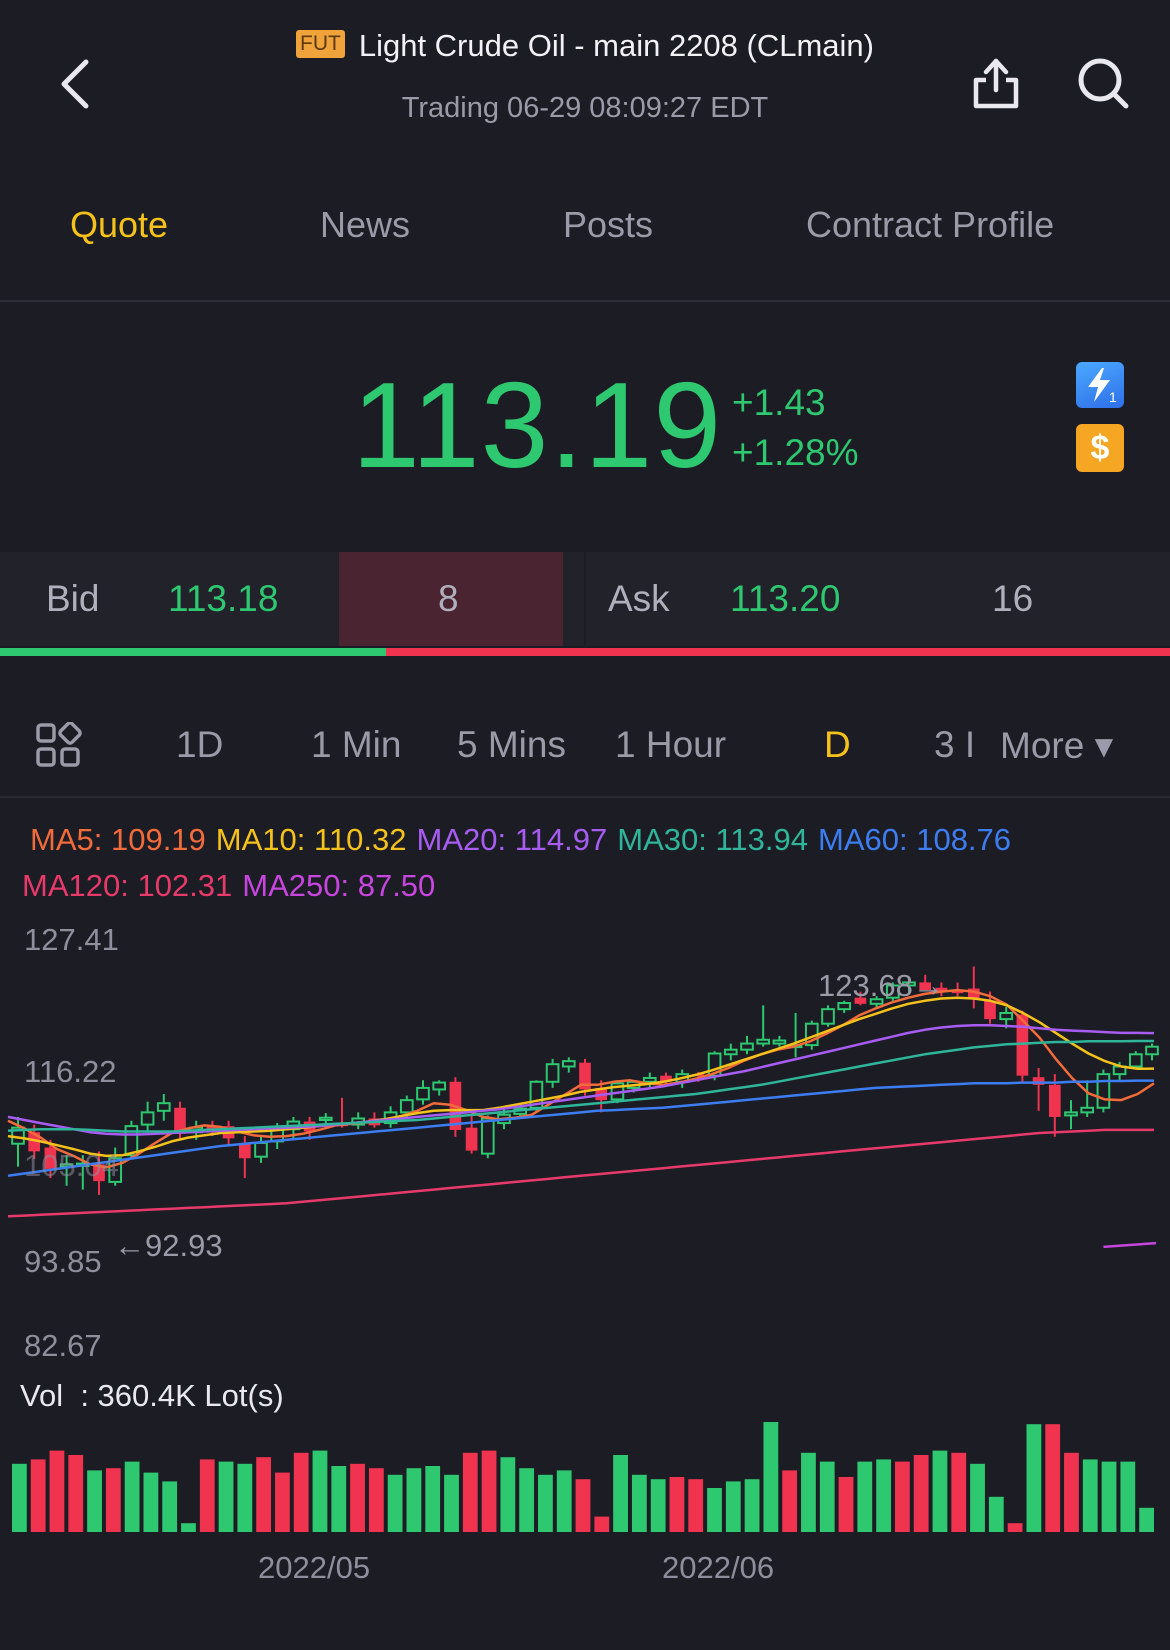 The height and width of the screenshot is (1650, 1170). What do you see at coordinates (339, 885) in the screenshot?
I see `ma250-value: MA250: 87.50` at bounding box center [339, 885].